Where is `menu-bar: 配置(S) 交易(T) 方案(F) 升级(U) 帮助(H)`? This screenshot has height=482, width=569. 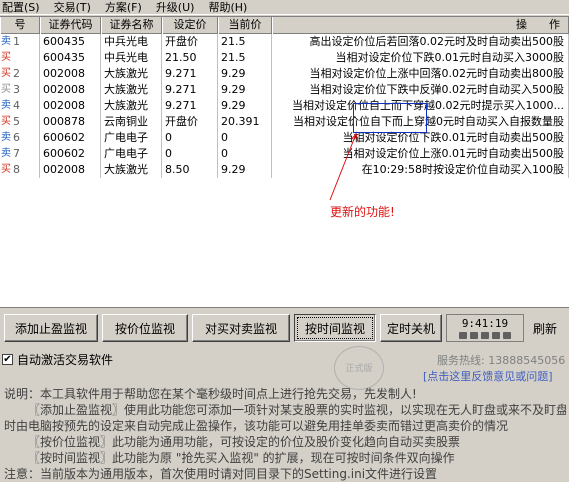 menu-bar: 配置(S) 交易(T) 方案(F) 升级(U) 帮助(H) is located at coordinates (284, 7).